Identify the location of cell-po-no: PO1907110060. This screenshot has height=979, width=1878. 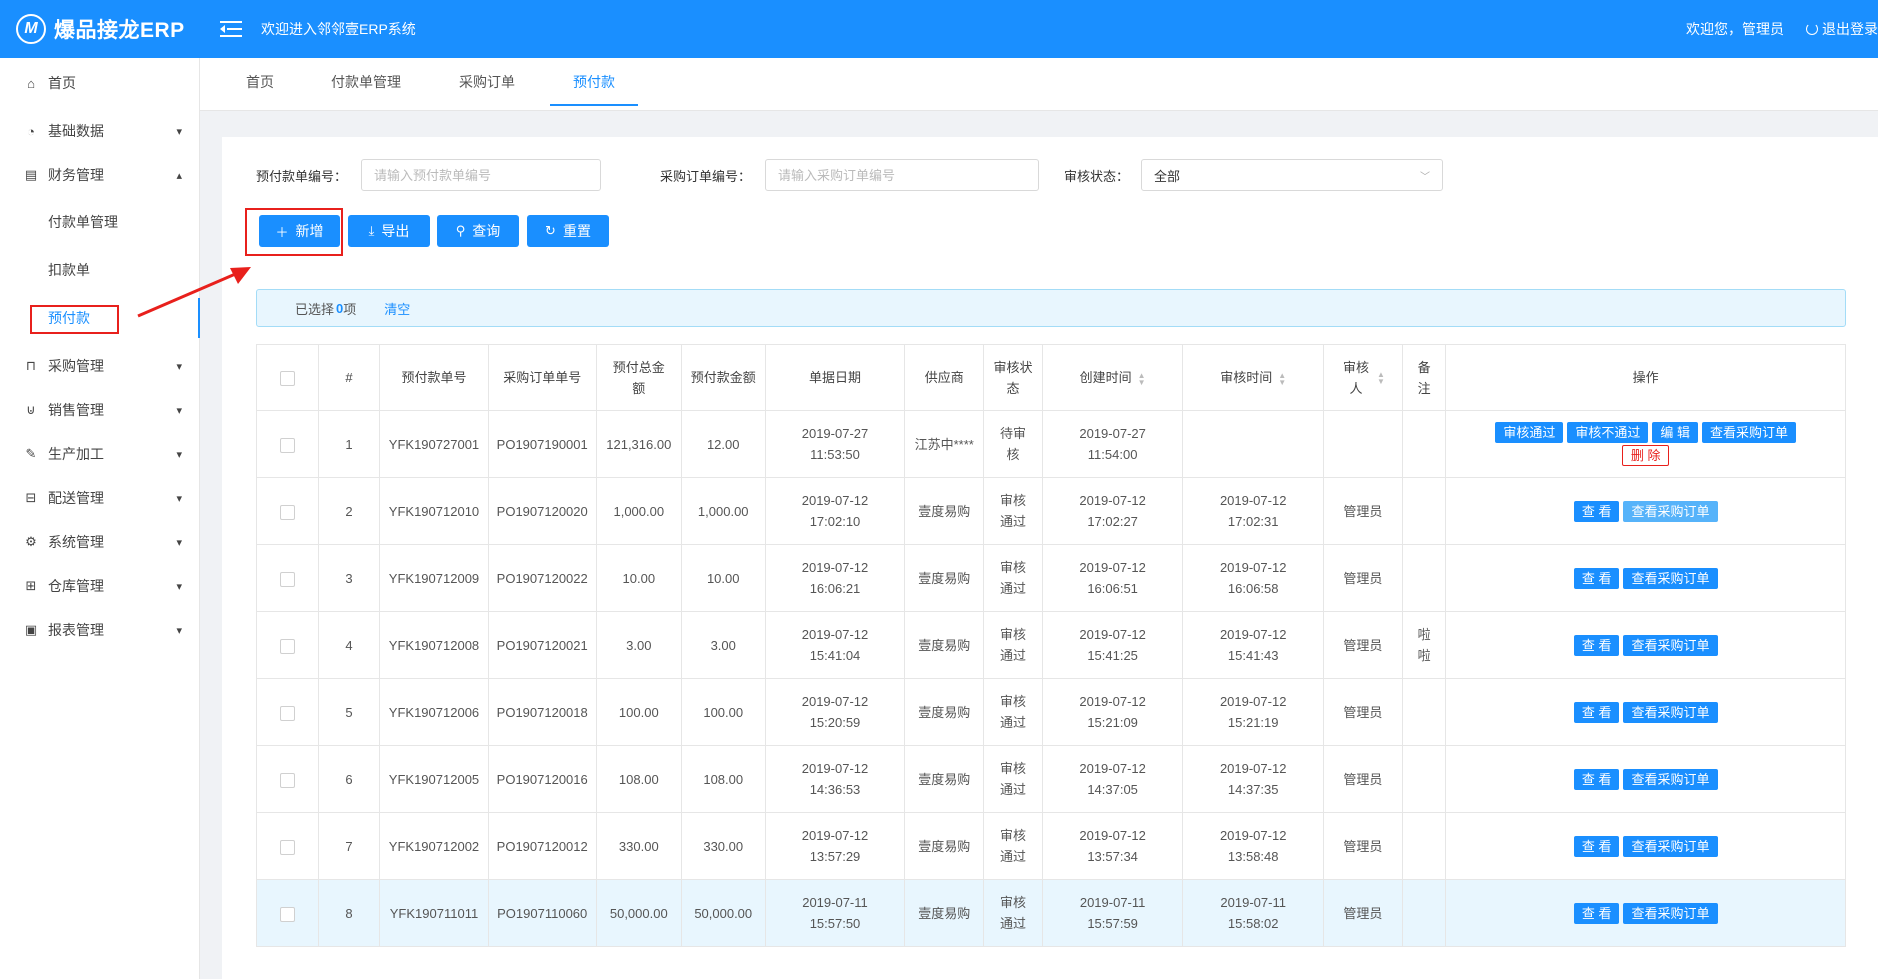
(542, 913).